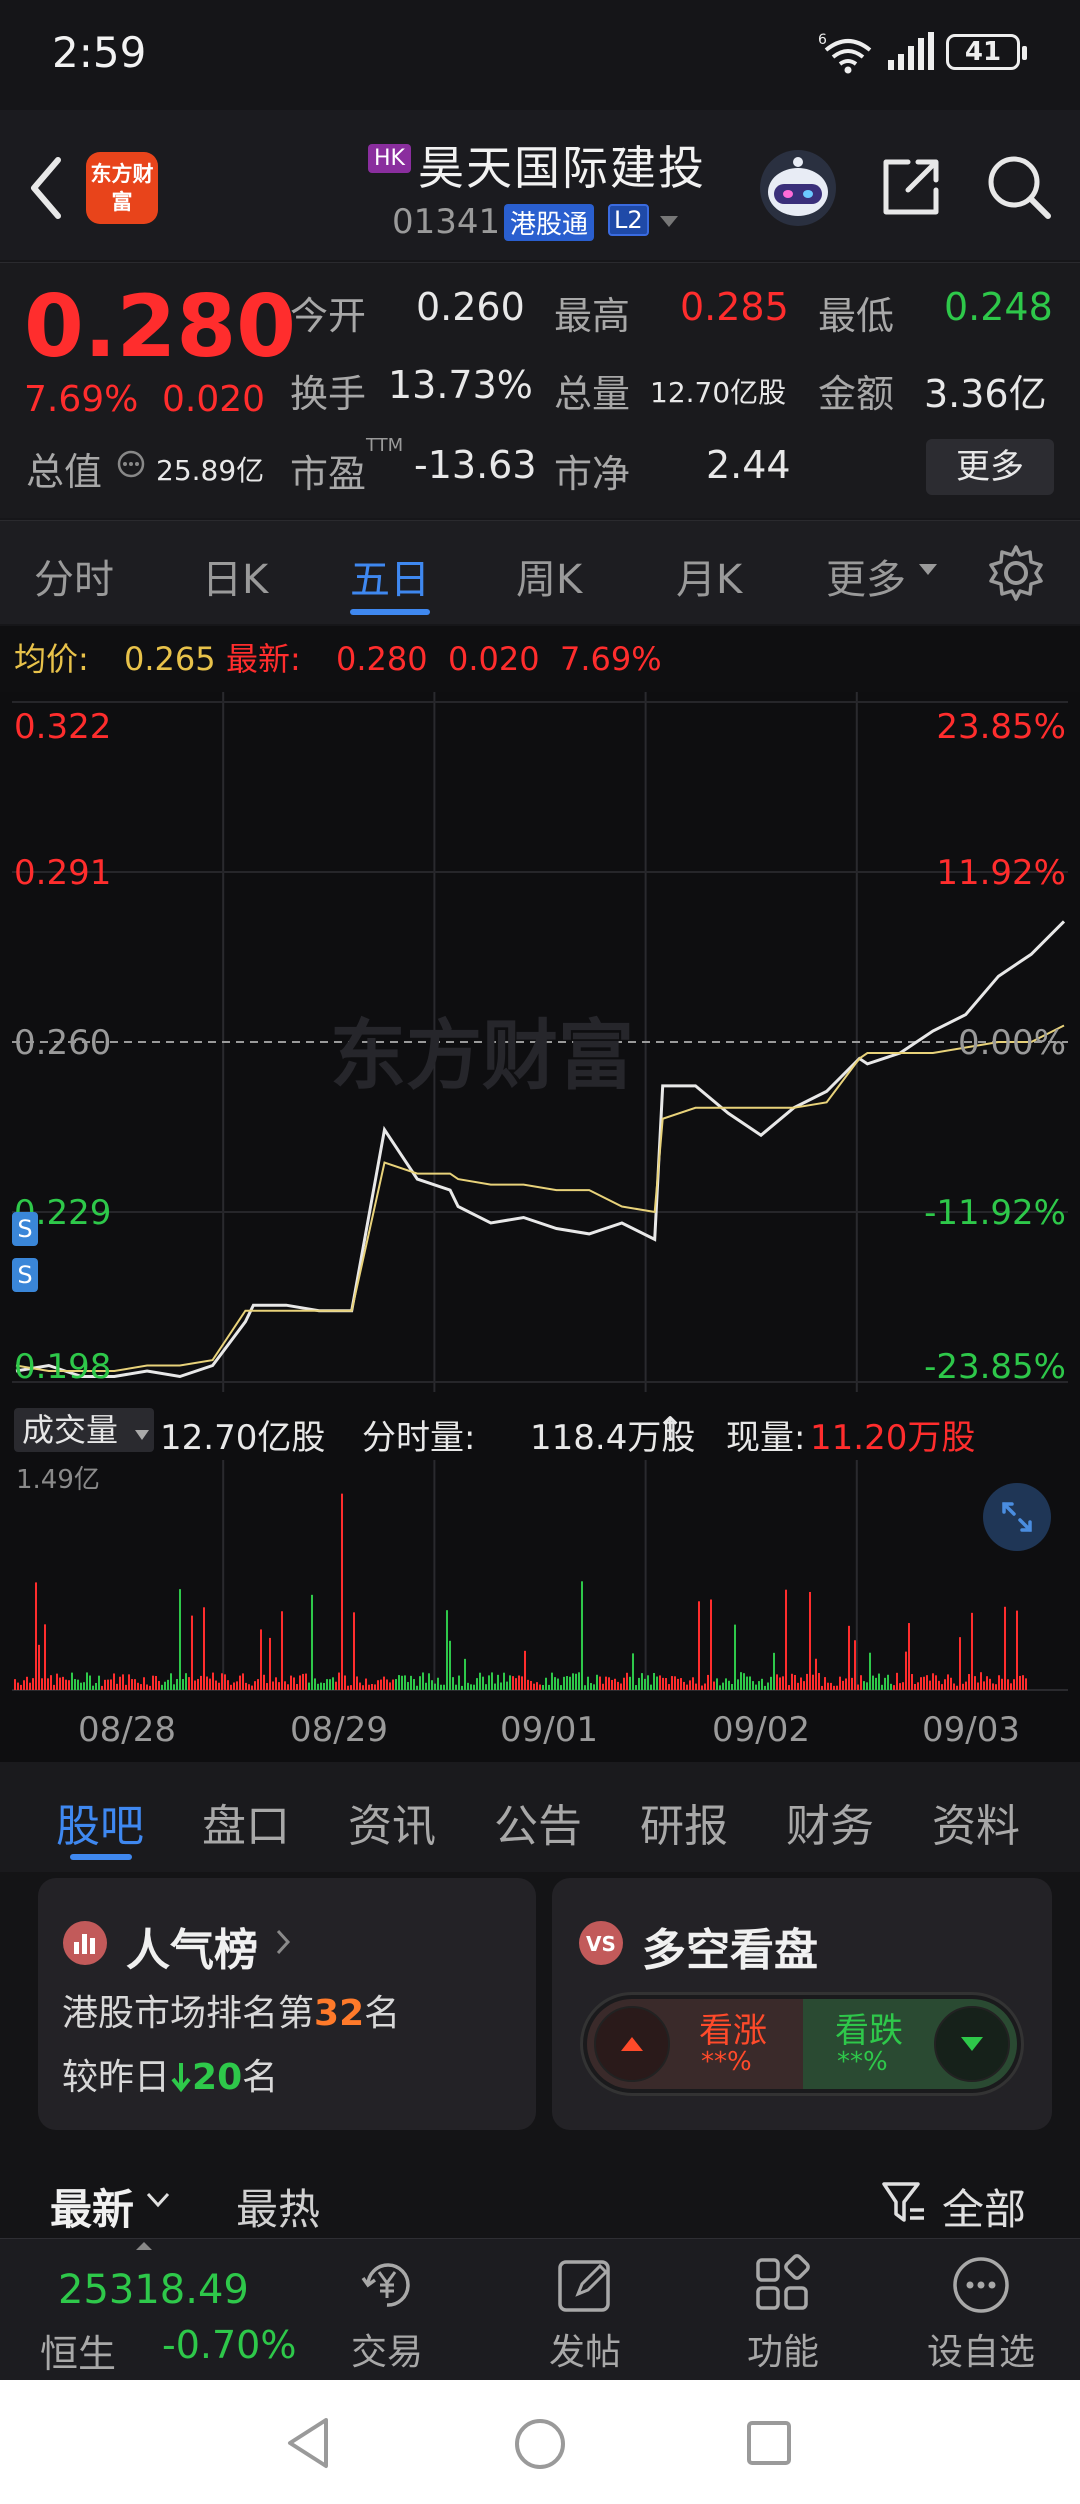 Image resolution: width=1080 pixels, height=2504 pixels. Describe the element at coordinates (84, 1430) in the screenshot. I see `indicator-select: 成交量` at that location.